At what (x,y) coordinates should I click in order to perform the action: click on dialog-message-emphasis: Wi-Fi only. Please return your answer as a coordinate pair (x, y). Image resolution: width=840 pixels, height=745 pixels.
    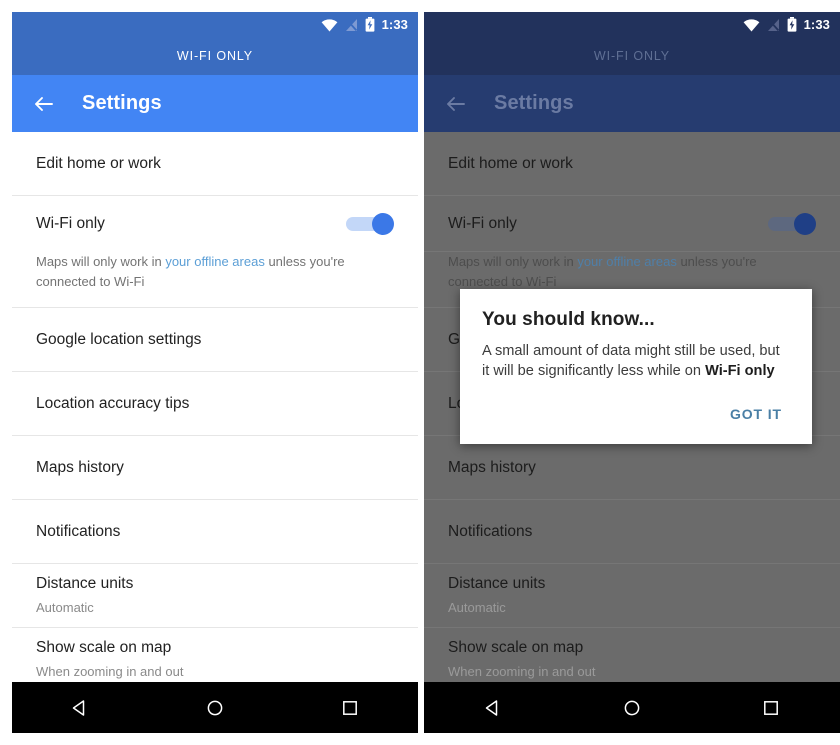
    Looking at the image, I should click on (740, 370).